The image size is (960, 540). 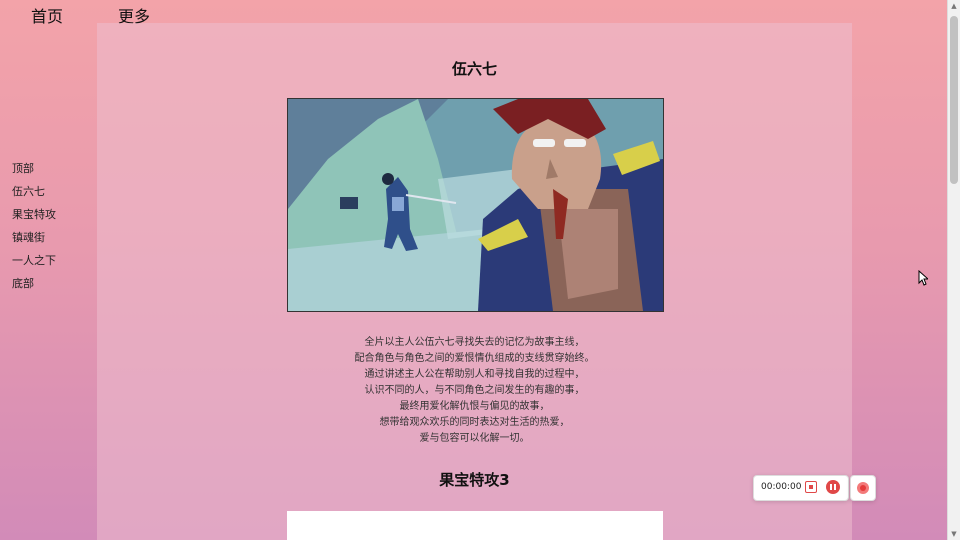 I want to click on recorder-widget: 00:00:00, so click(x=801, y=488).